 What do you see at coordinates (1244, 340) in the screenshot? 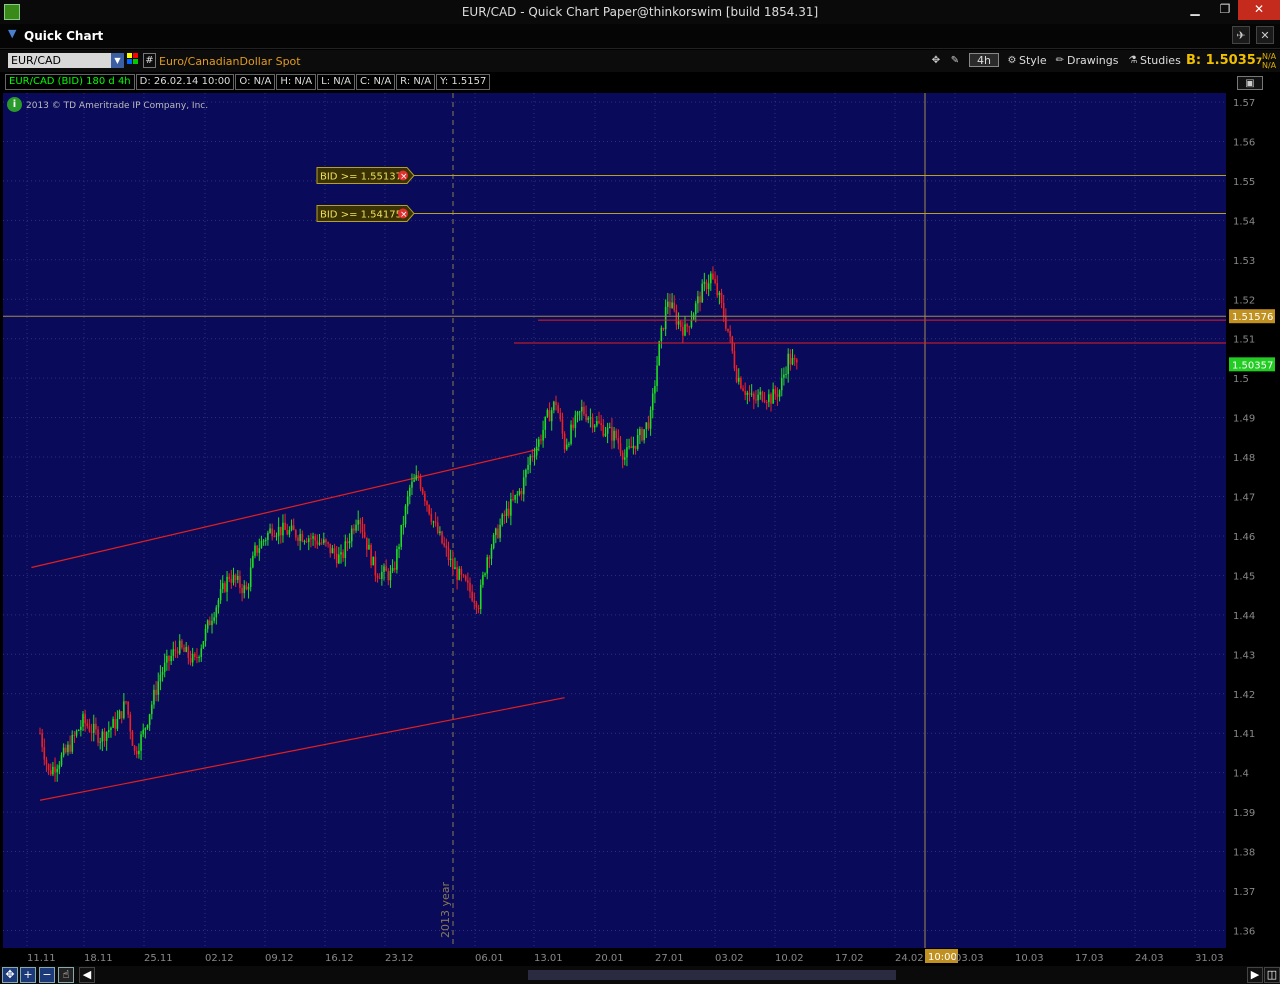
I see `y-tick-label: 1.51` at bounding box center [1244, 340].